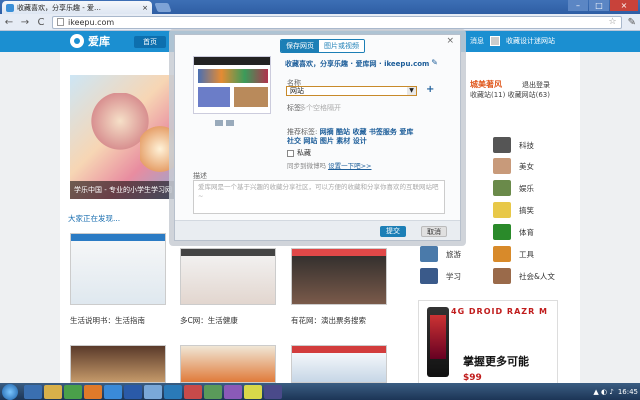 This screenshot has height=400, width=640. Describe the element at coordinates (486, 84) in the screenshot. I see `user-panel-title: 城美著风` at that location.